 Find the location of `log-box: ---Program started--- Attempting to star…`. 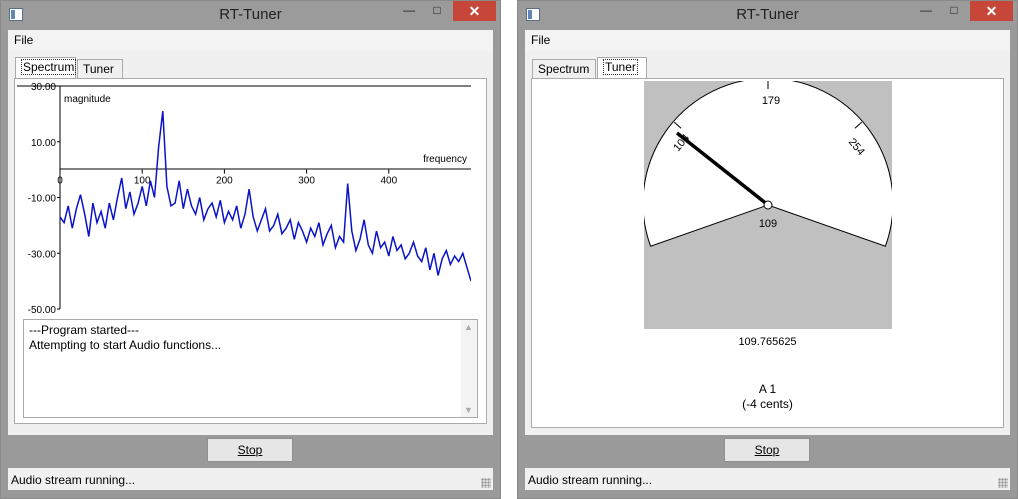

log-box: ---Program started--- Attempting to star… is located at coordinates (250, 368).